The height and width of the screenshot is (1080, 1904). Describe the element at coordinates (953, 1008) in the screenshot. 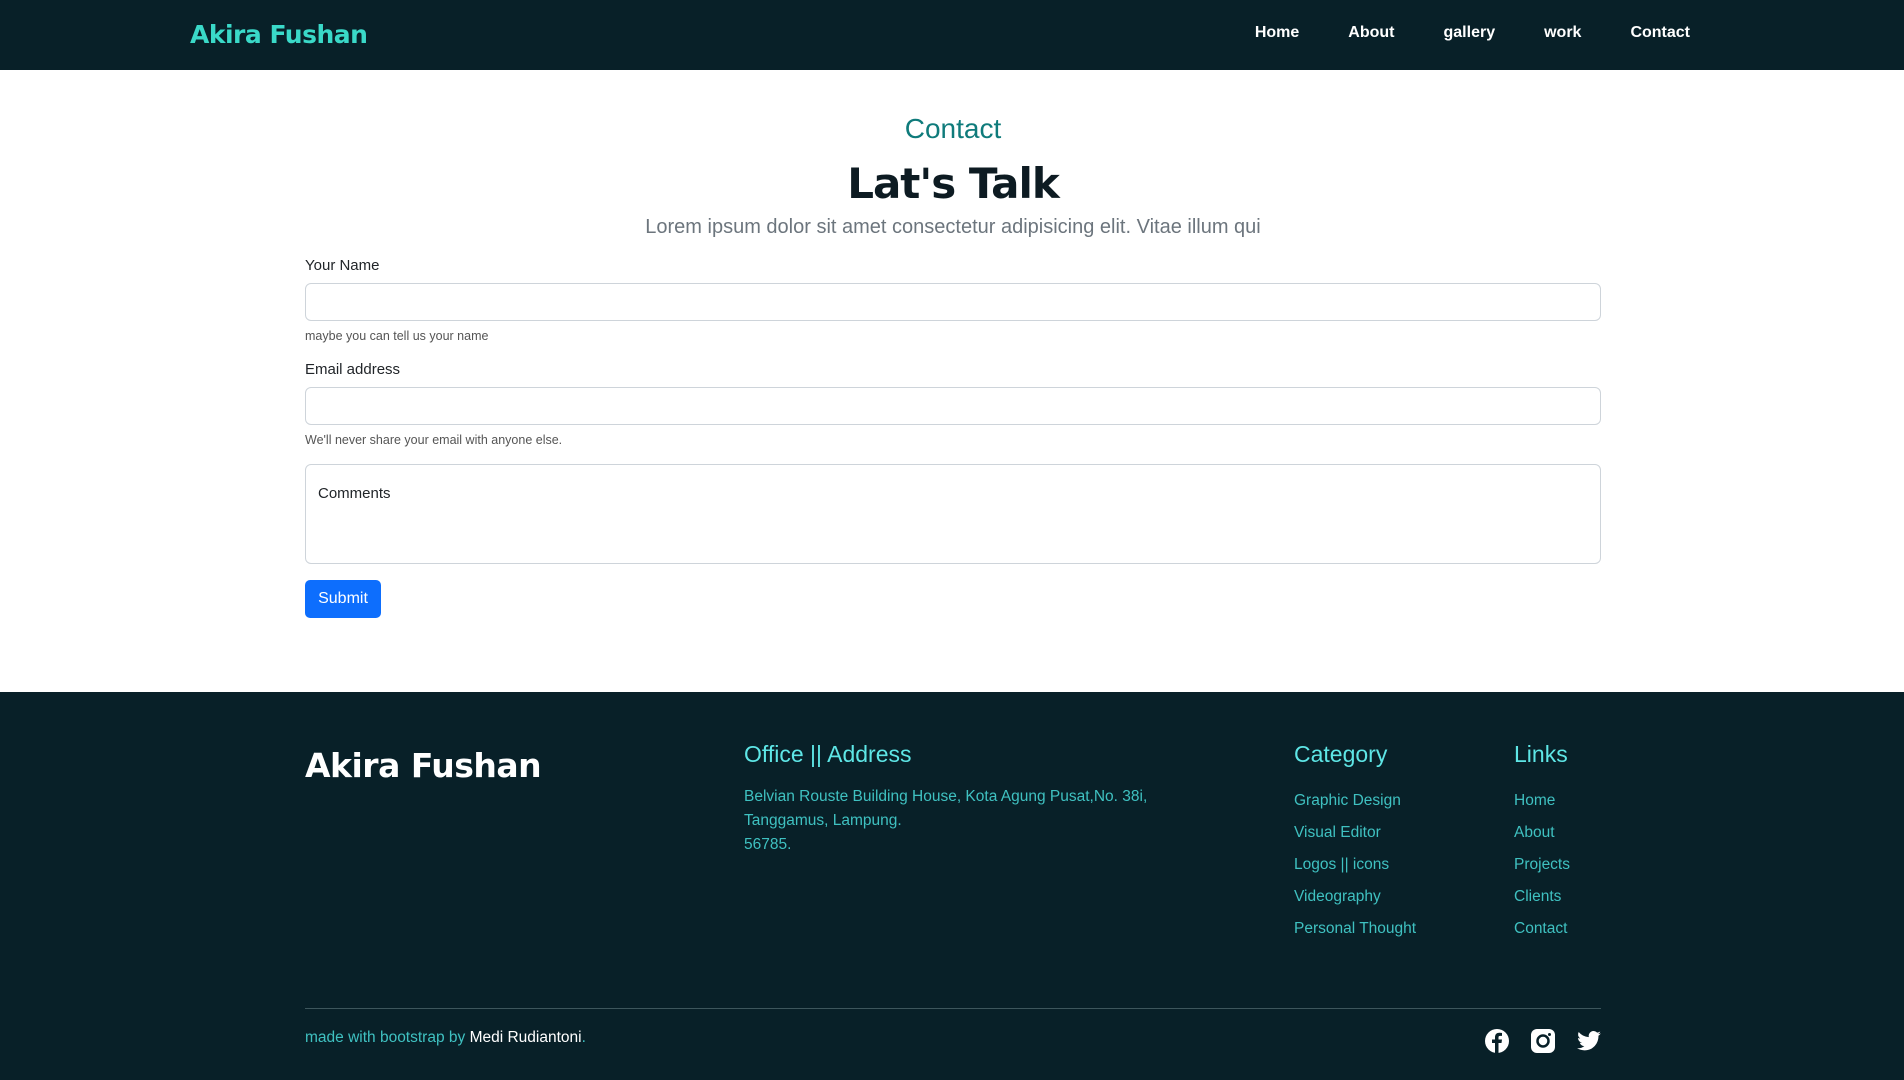

I see `footer-divider` at that location.